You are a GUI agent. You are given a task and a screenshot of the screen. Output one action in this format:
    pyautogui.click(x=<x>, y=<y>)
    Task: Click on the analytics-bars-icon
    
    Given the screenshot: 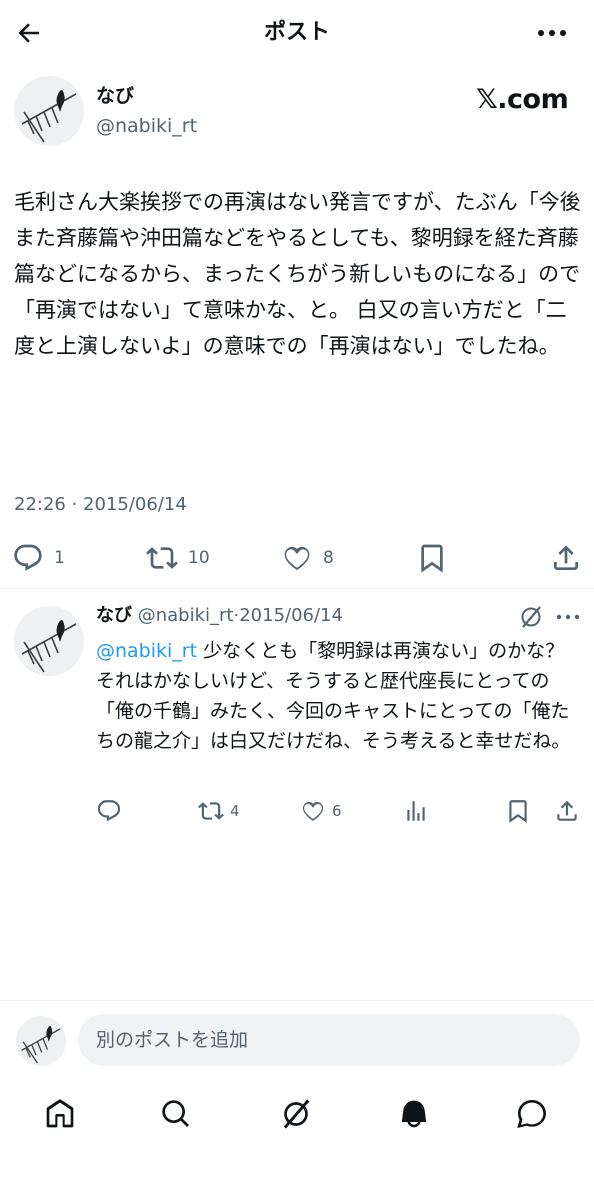 What is the action you would take?
    pyautogui.click(x=416, y=811)
    